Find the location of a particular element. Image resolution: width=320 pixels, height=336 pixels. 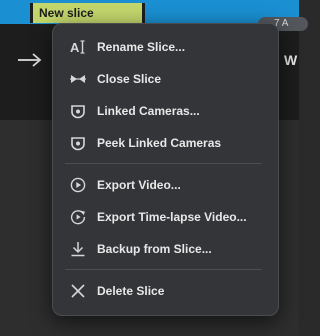

close-slice-icon is located at coordinates (78, 79).